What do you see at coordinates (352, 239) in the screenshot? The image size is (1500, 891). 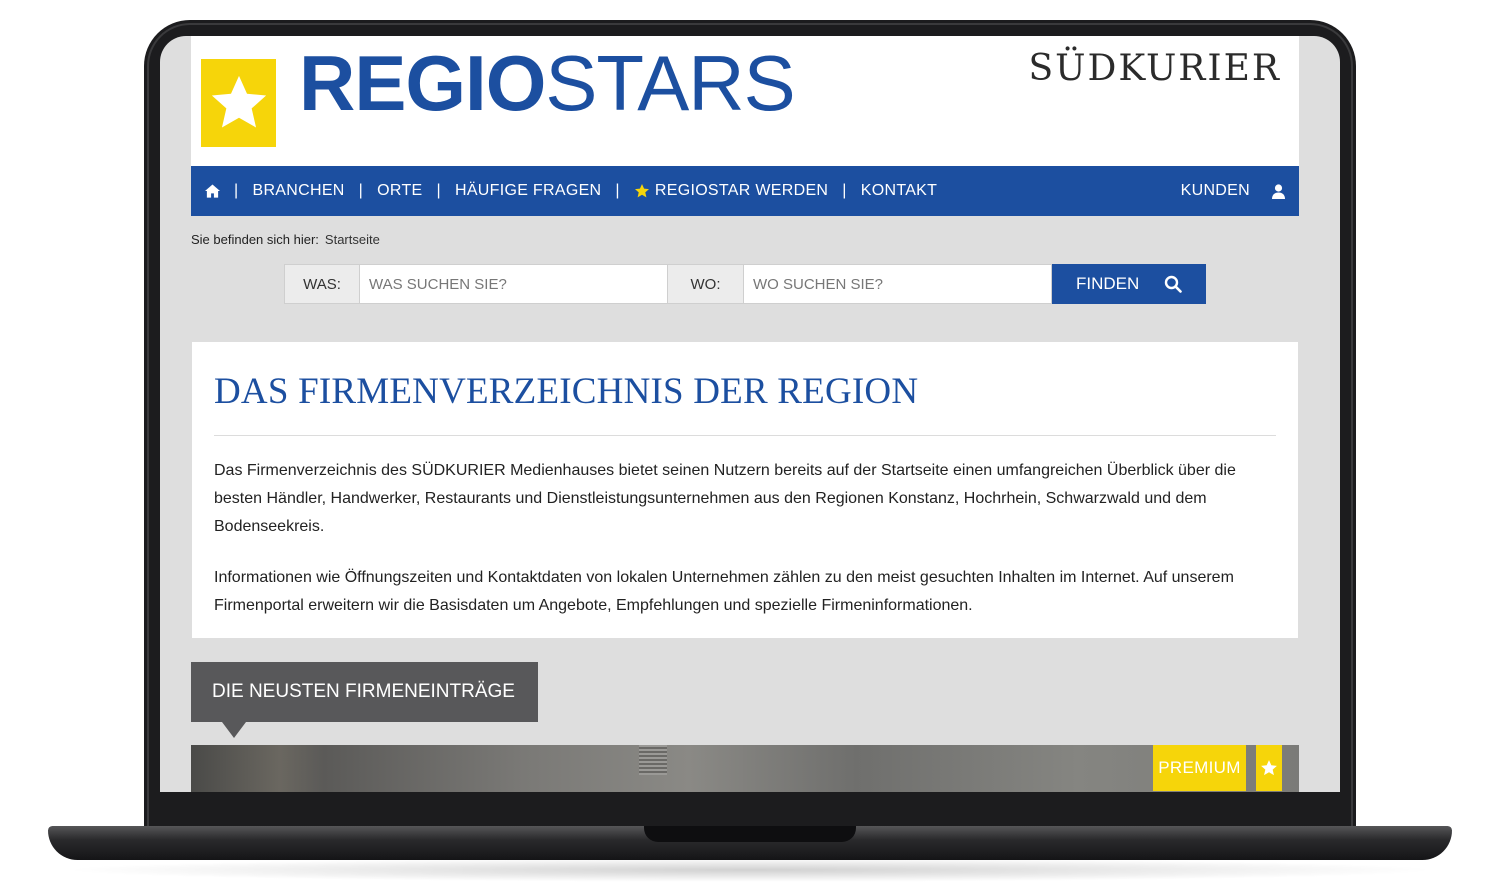 I see `breadcrumb-current: Startseite` at bounding box center [352, 239].